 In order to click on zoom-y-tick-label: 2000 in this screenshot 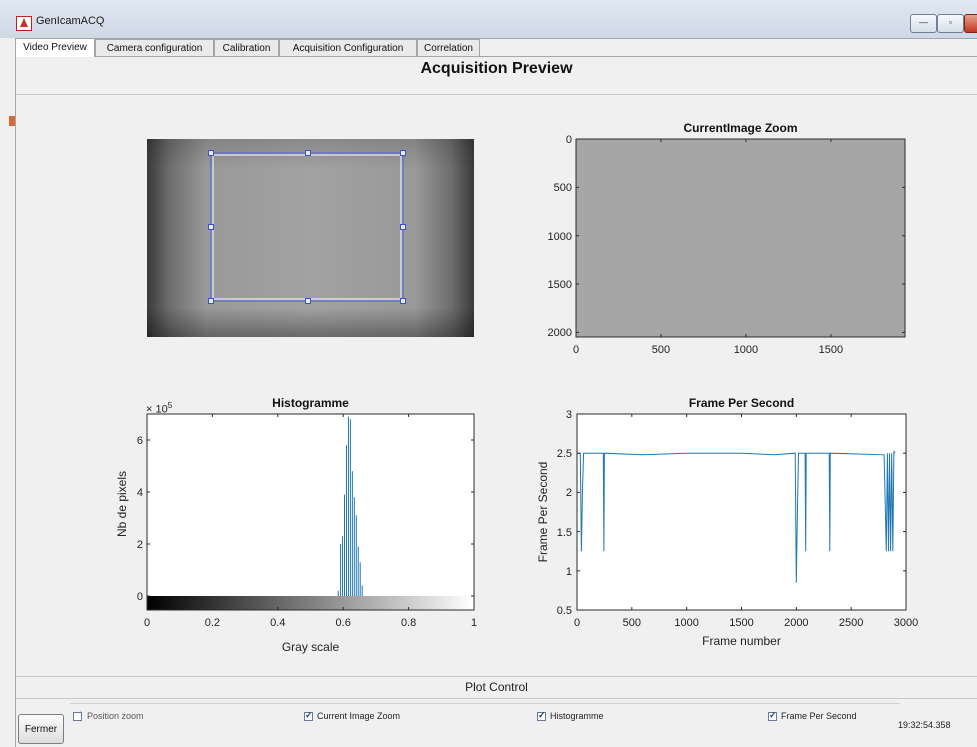, I will do `click(559, 333)`.